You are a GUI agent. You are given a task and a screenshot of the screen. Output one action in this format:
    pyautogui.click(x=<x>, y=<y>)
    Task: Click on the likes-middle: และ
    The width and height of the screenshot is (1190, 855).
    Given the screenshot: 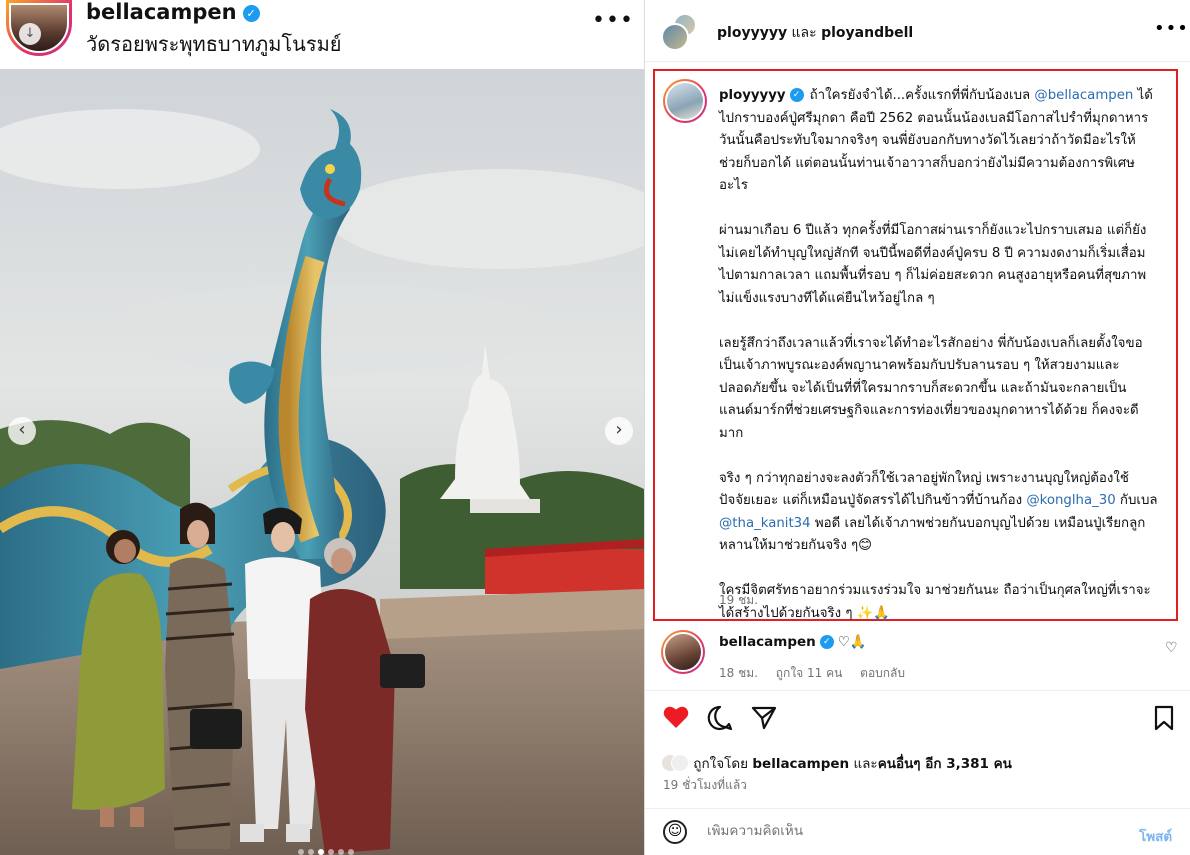 What is the action you would take?
    pyautogui.click(x=863, y=764)
    